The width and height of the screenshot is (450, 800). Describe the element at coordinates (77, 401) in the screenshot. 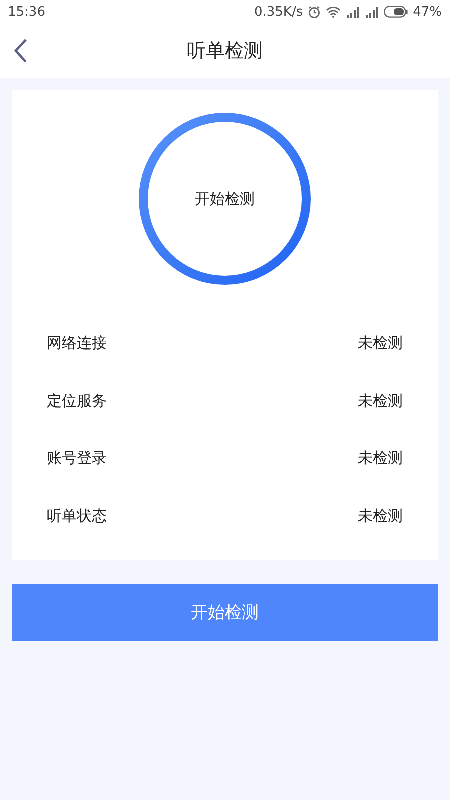

I see `check-item-label: 定位服务` at that location.